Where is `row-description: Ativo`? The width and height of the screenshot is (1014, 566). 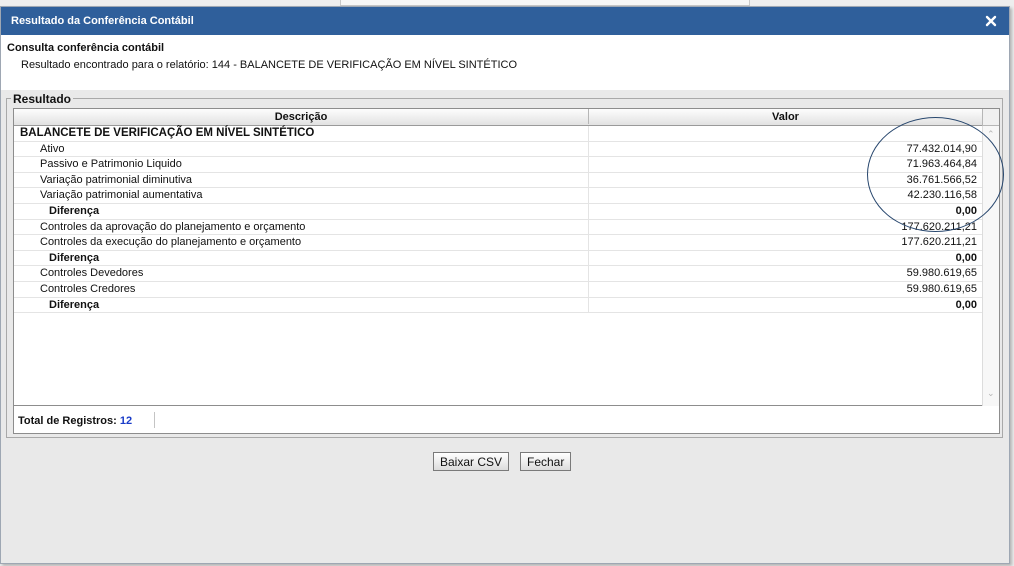
row-description: Ativo is located at coordinates (52, 148).